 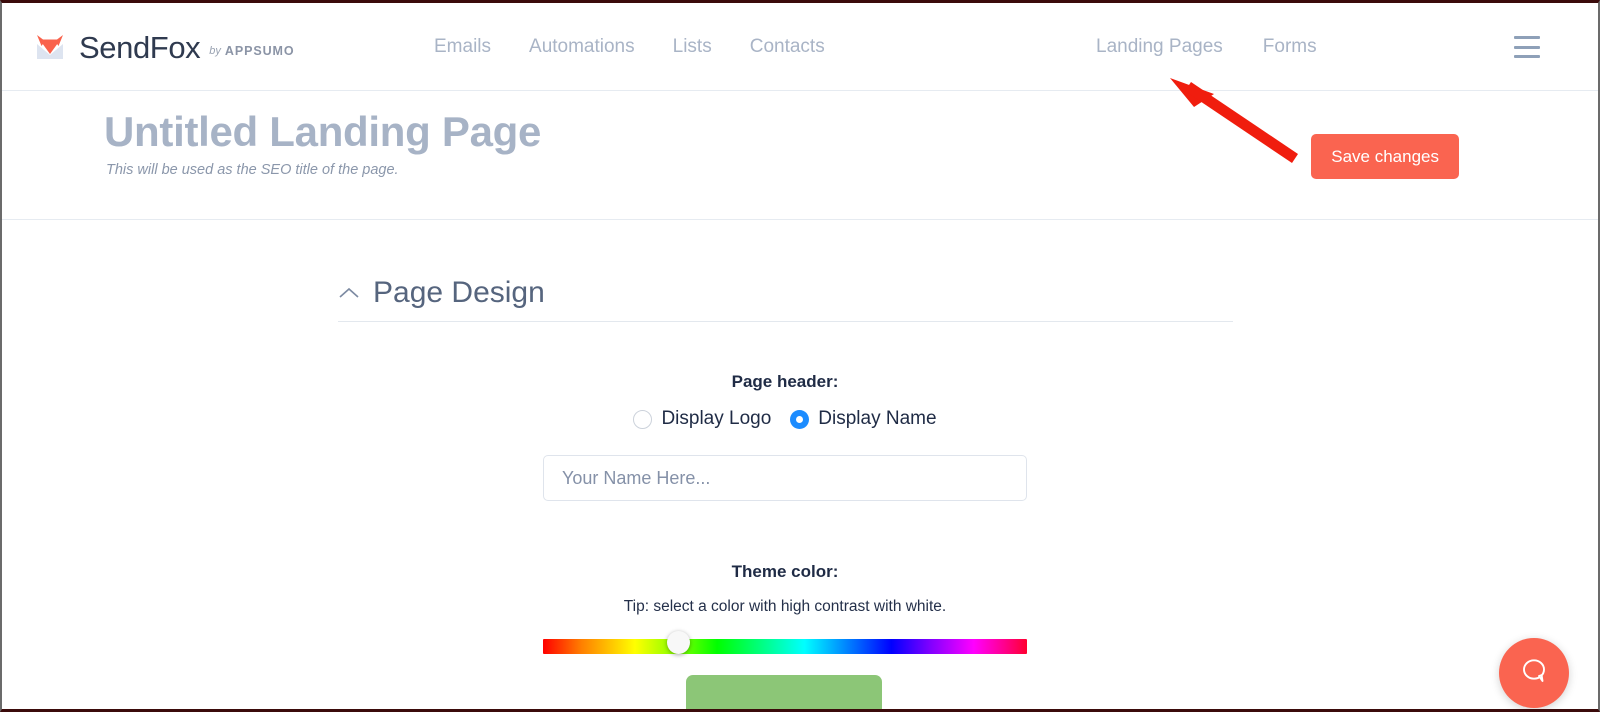 I want to click on brand-logo-group: SendFox by APPSUMO, so click(x=162, y=47).